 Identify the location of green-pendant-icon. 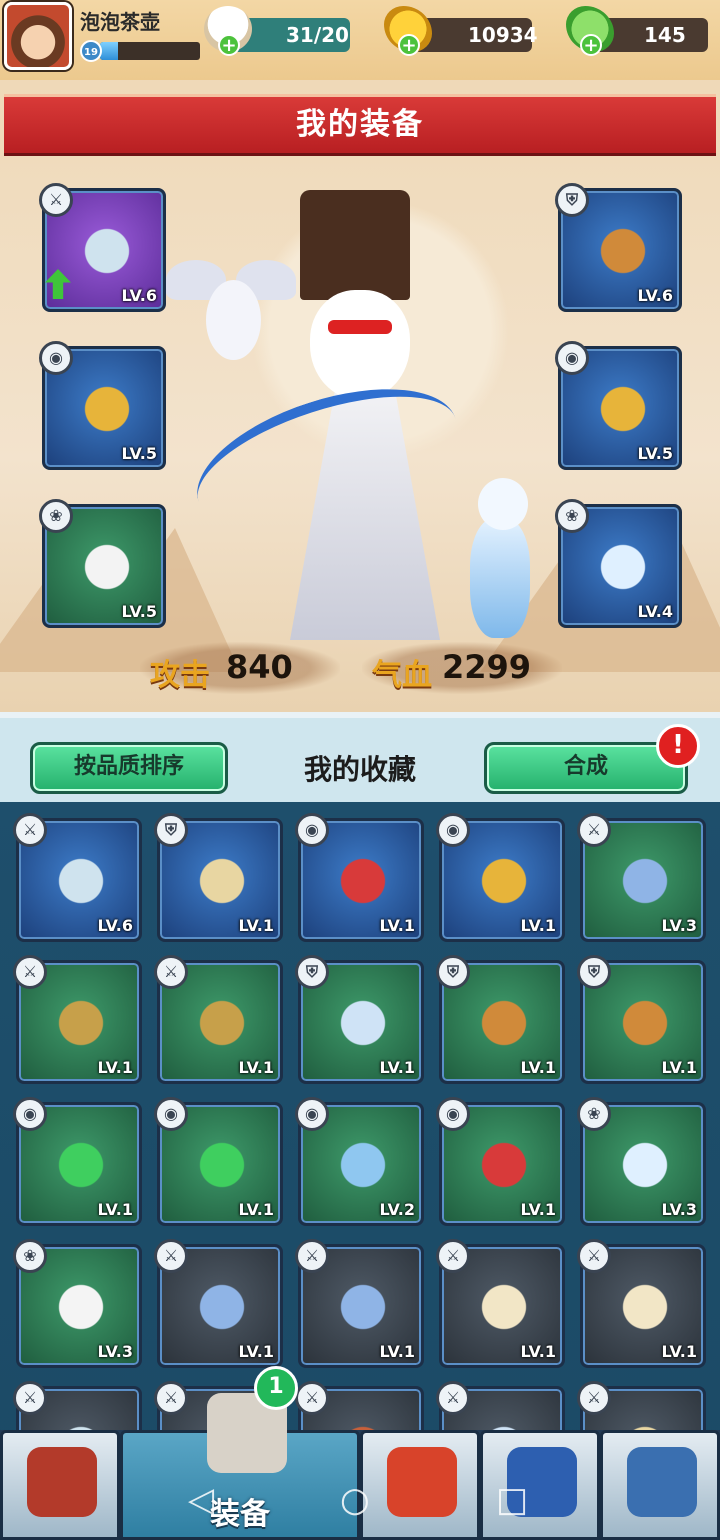
(222, 1165).